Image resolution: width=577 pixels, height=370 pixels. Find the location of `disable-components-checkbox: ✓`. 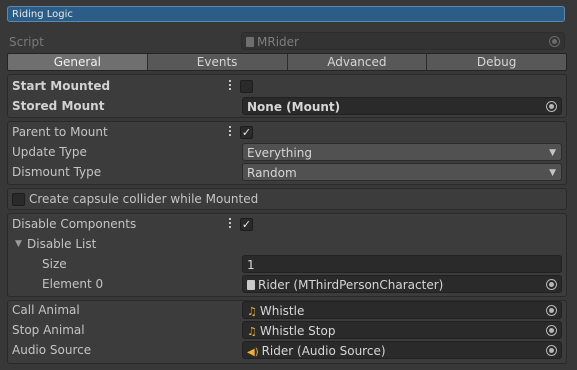

disable-components-checkbox: ✓ is located at coordinates (246, 224).